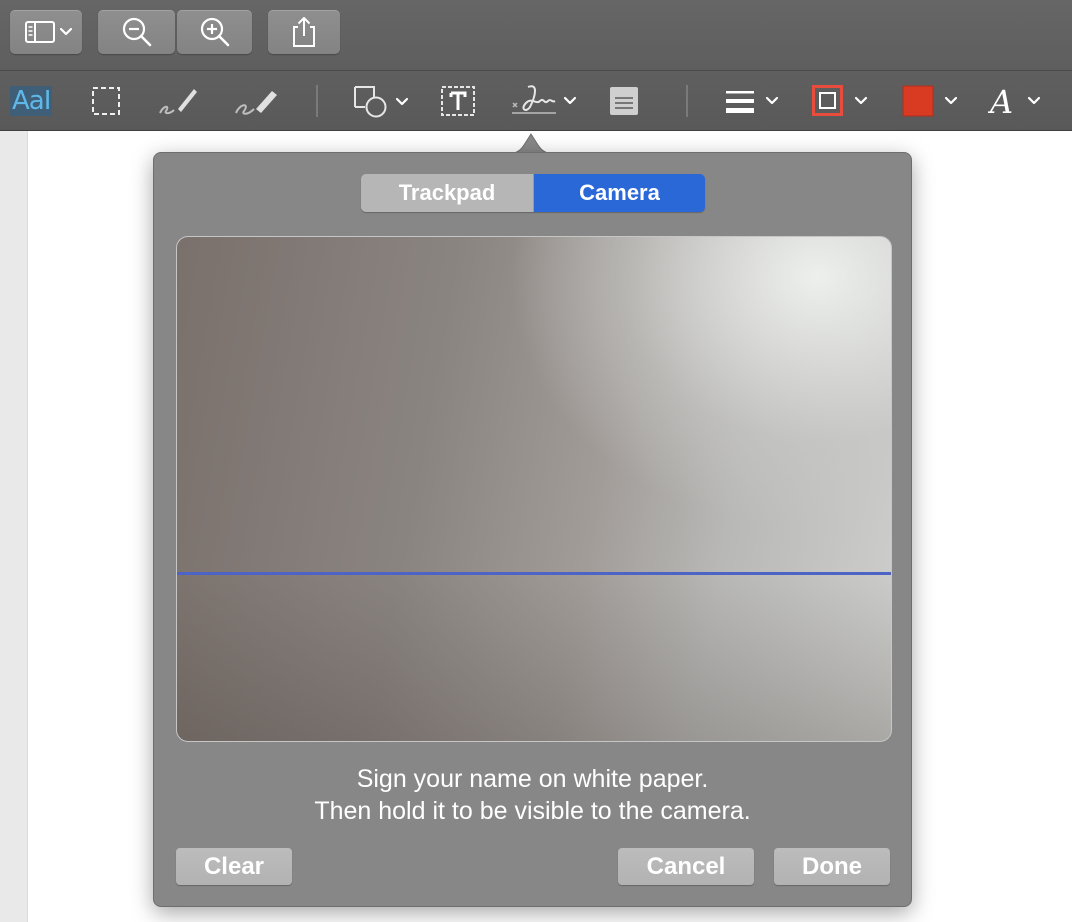  I want to click on line-style-icon, so click(752, 101).